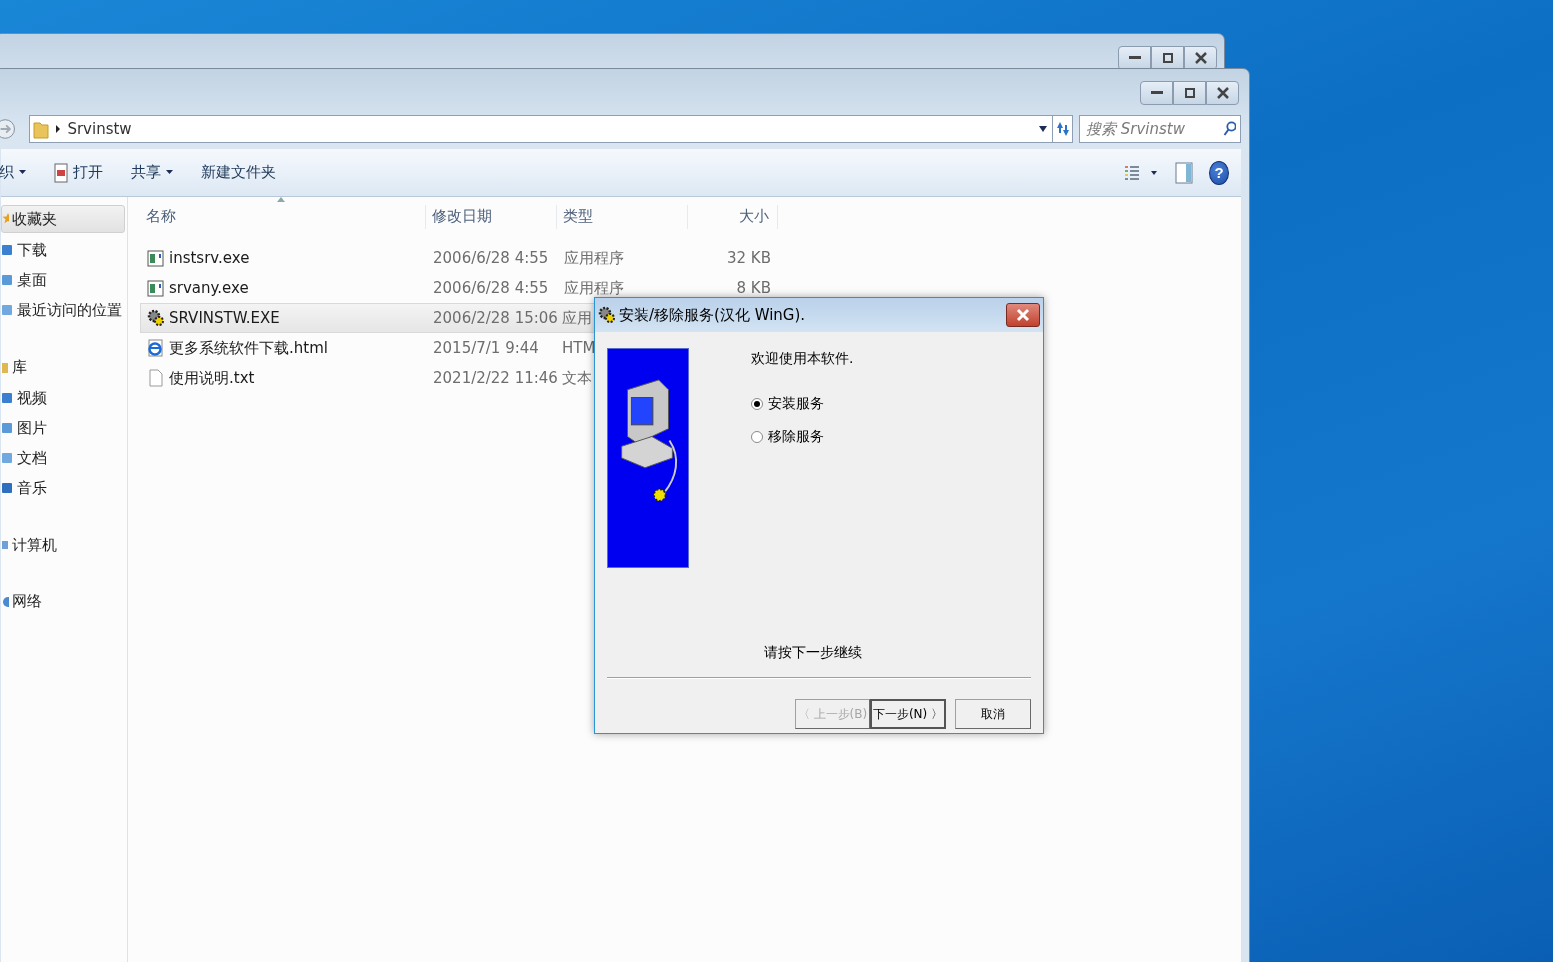 This screenshot has width=1553, height=962. Describe the element at coordinates (1142, 172) in the screenshot. I see `view-options-icon` at that location.